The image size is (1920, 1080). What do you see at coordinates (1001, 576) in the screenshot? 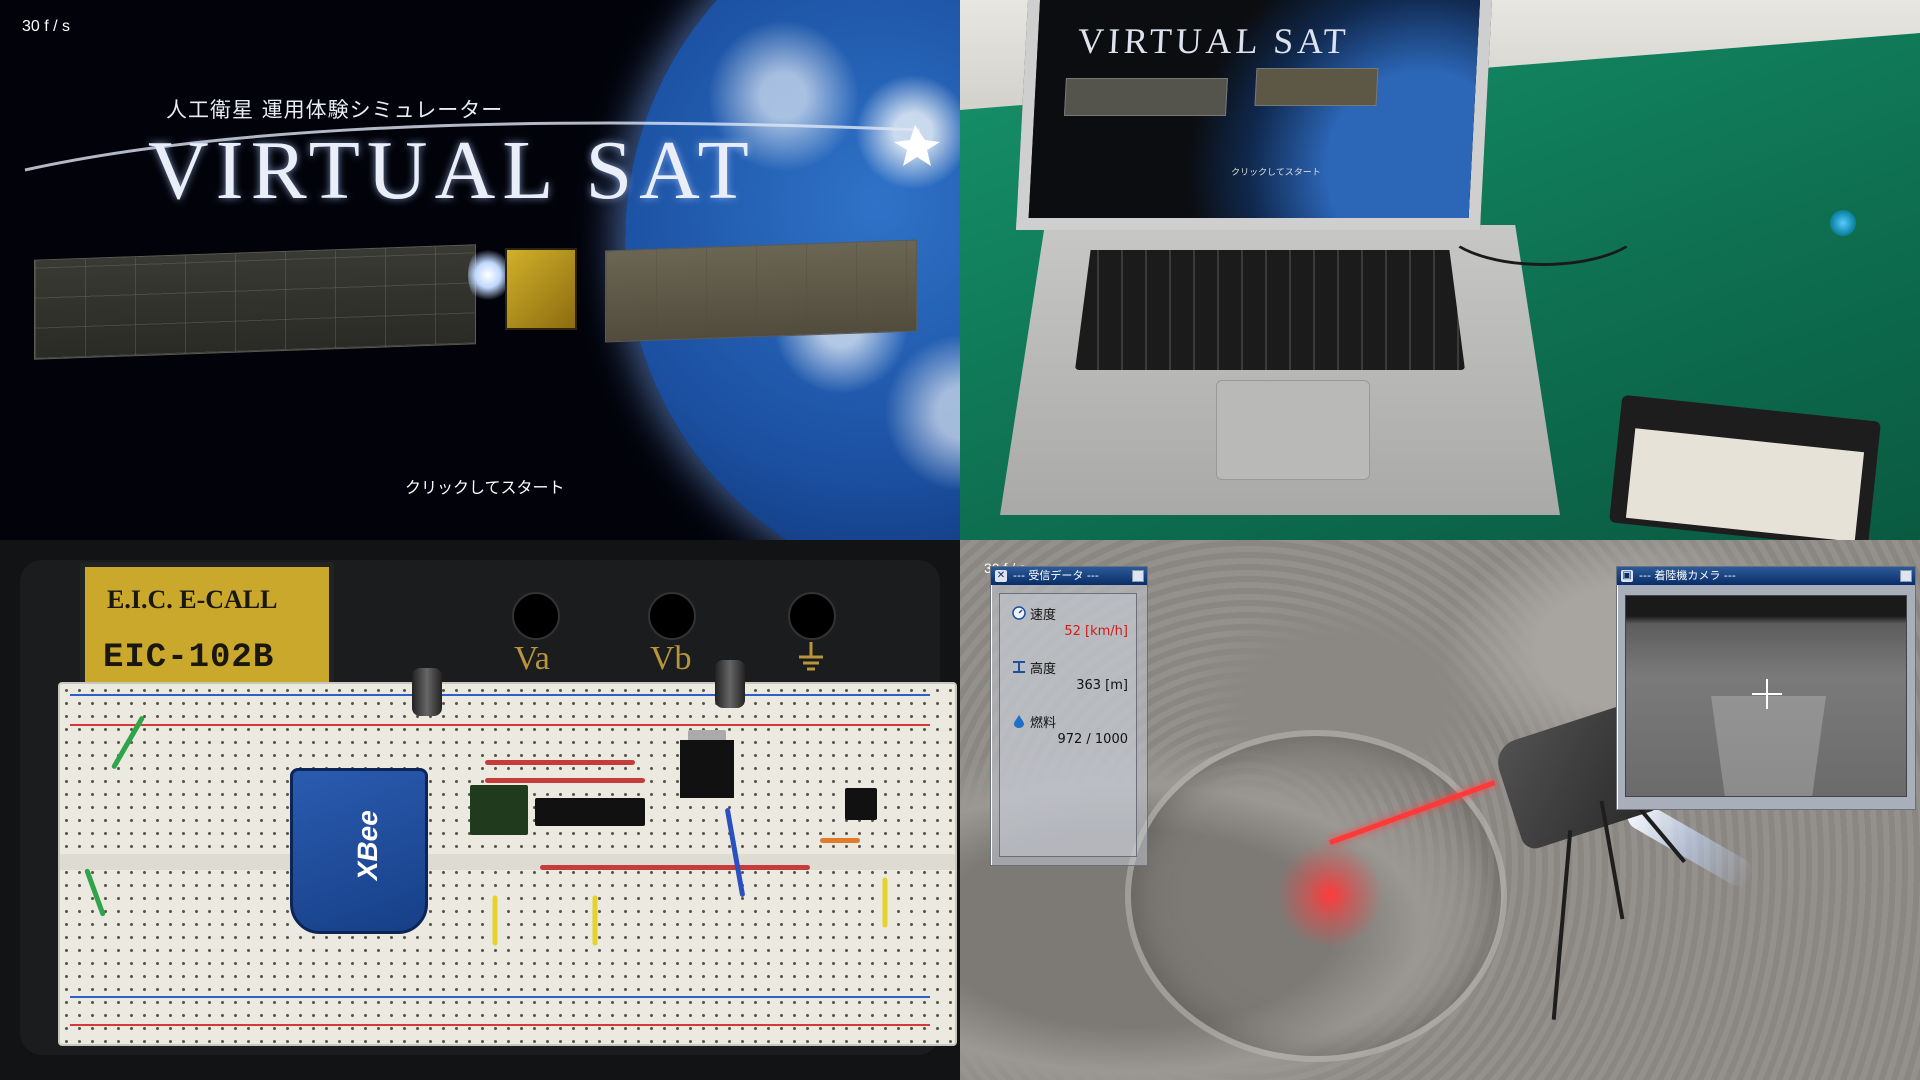
I see `window-menu-icon: ✕` at bounding box center [1001, 576].